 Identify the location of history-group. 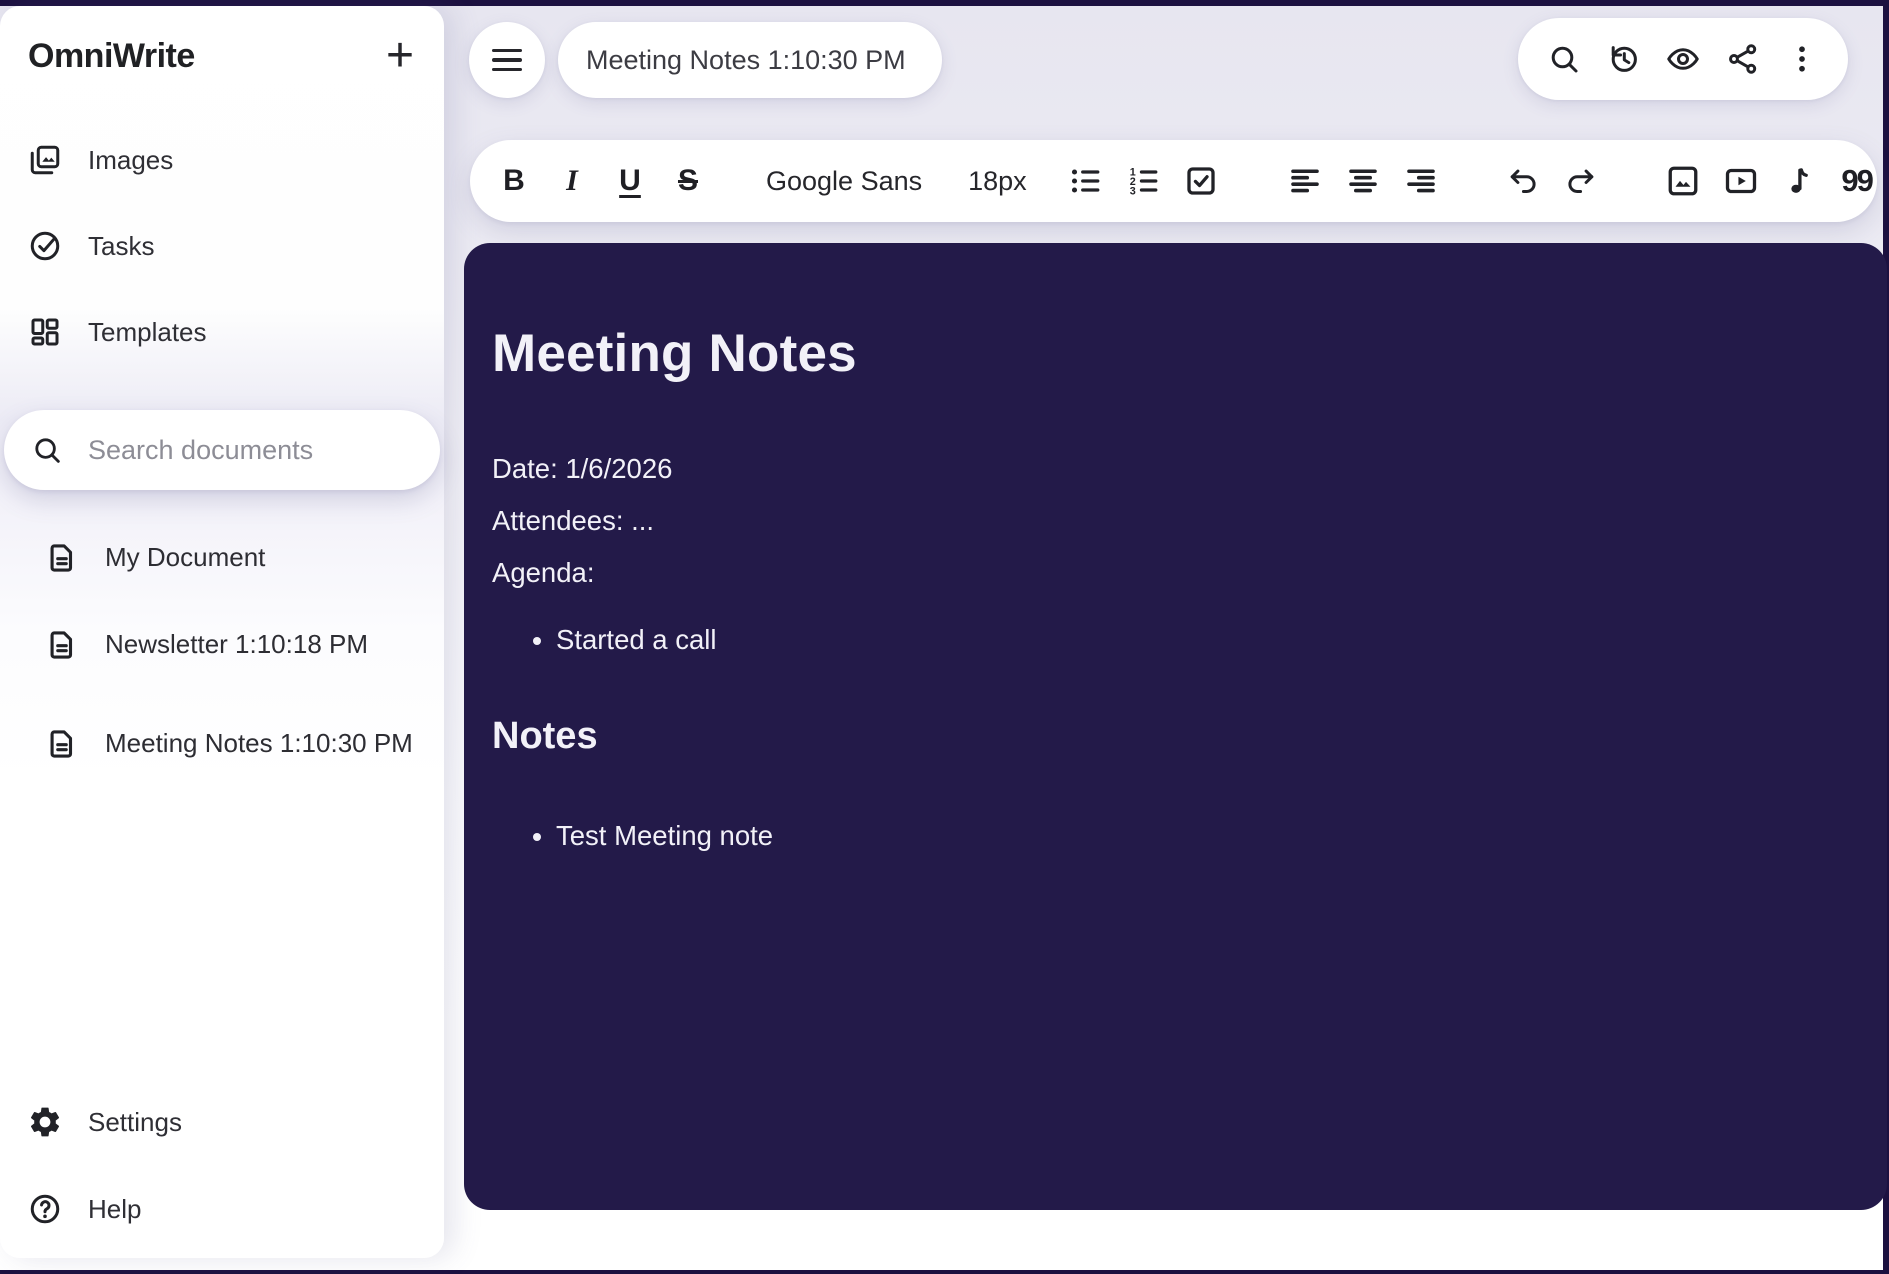
(1552, 181).